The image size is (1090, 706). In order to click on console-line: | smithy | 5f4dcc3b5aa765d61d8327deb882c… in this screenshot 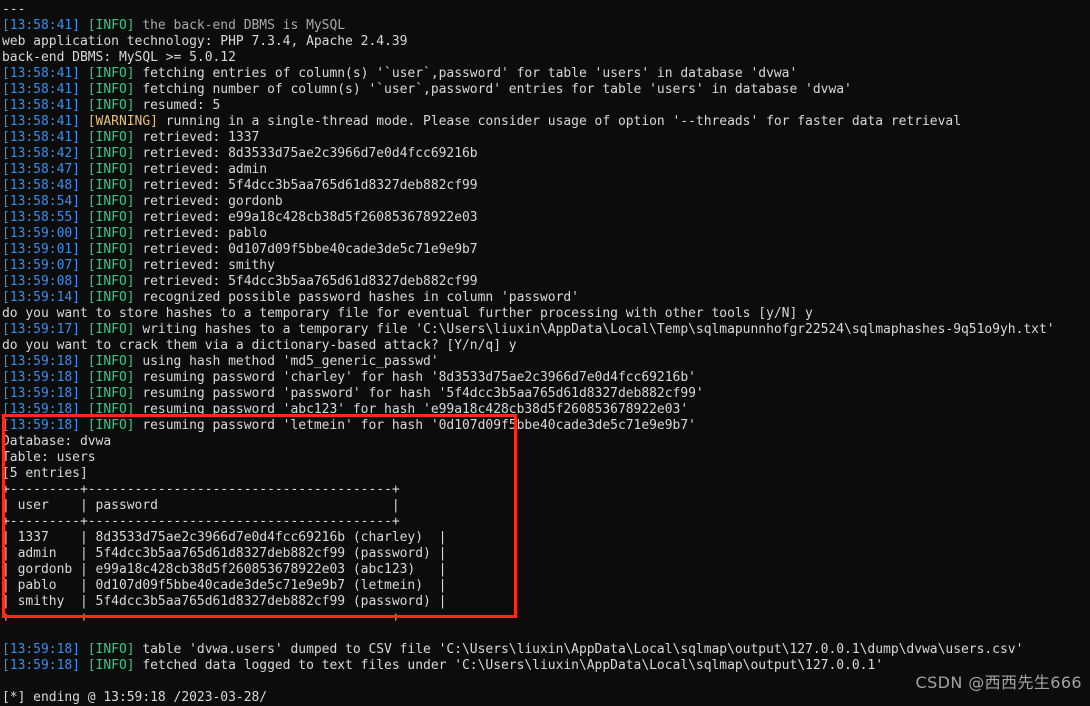, I will do `click(545, 602)`.